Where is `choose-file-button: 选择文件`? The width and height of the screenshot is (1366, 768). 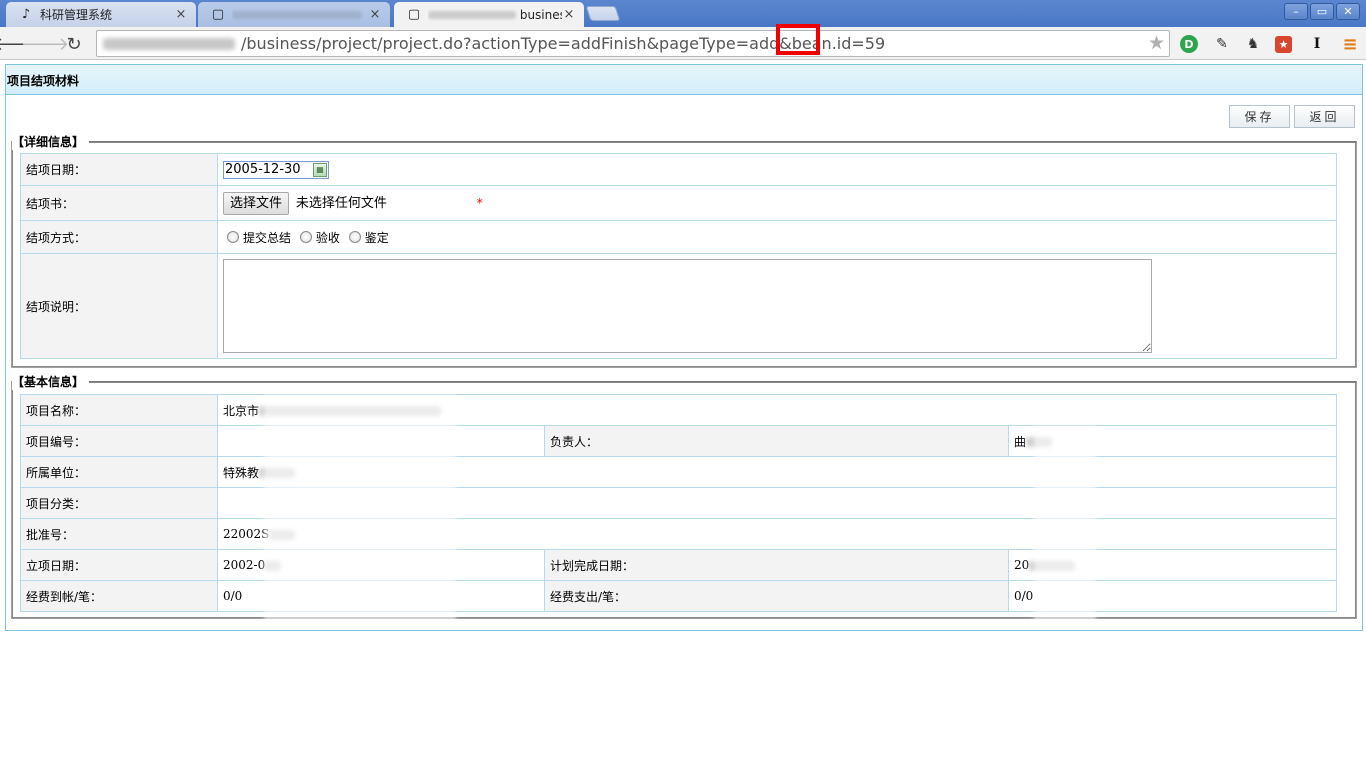
choose-file-button: 选择文件 is located at coordinates (256, 203).